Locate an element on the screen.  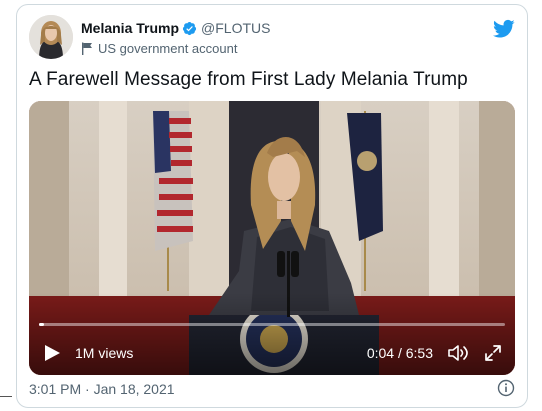
video-progress-bar is located at coordinates (272, 324).